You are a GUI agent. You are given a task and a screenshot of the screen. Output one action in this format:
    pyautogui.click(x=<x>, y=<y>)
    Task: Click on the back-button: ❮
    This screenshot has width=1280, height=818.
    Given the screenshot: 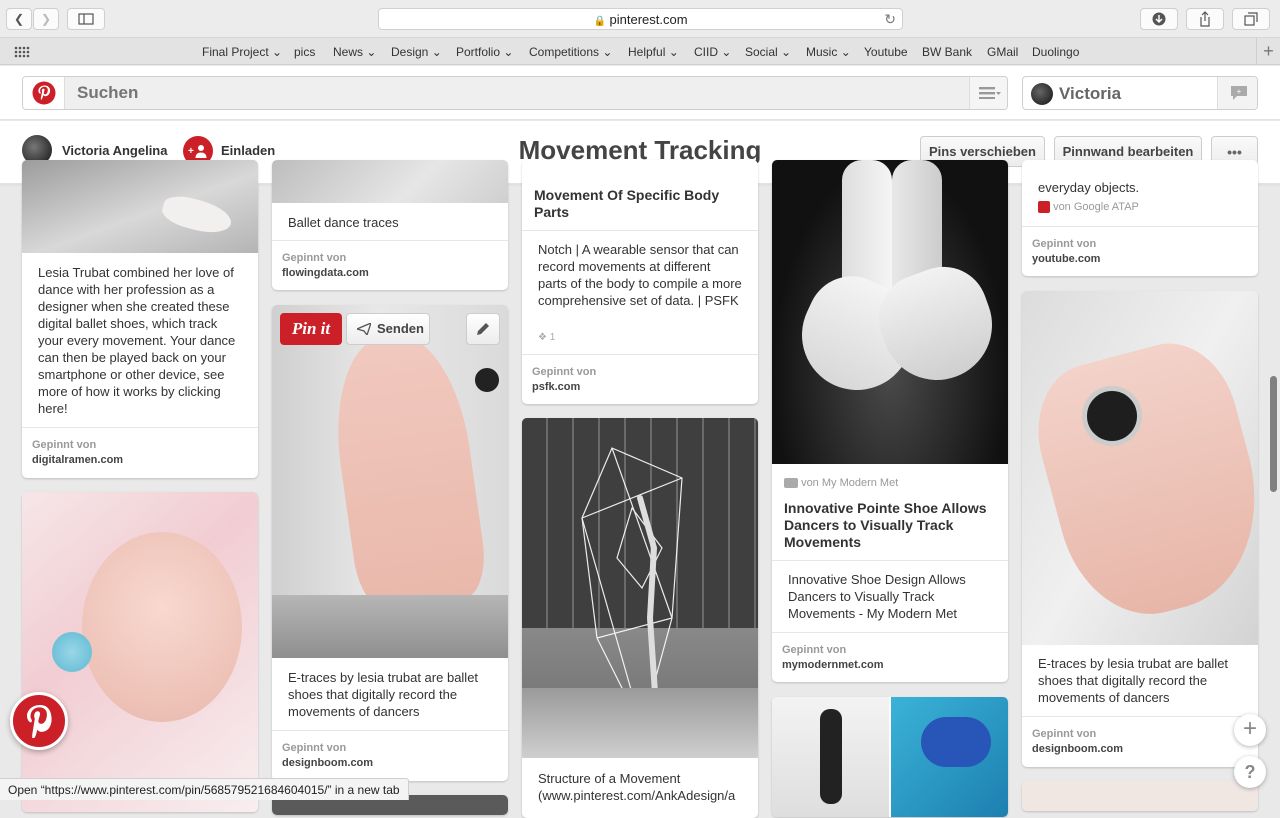 What is the action you would take?
    pyautogui.click(x=19, y=19)
    